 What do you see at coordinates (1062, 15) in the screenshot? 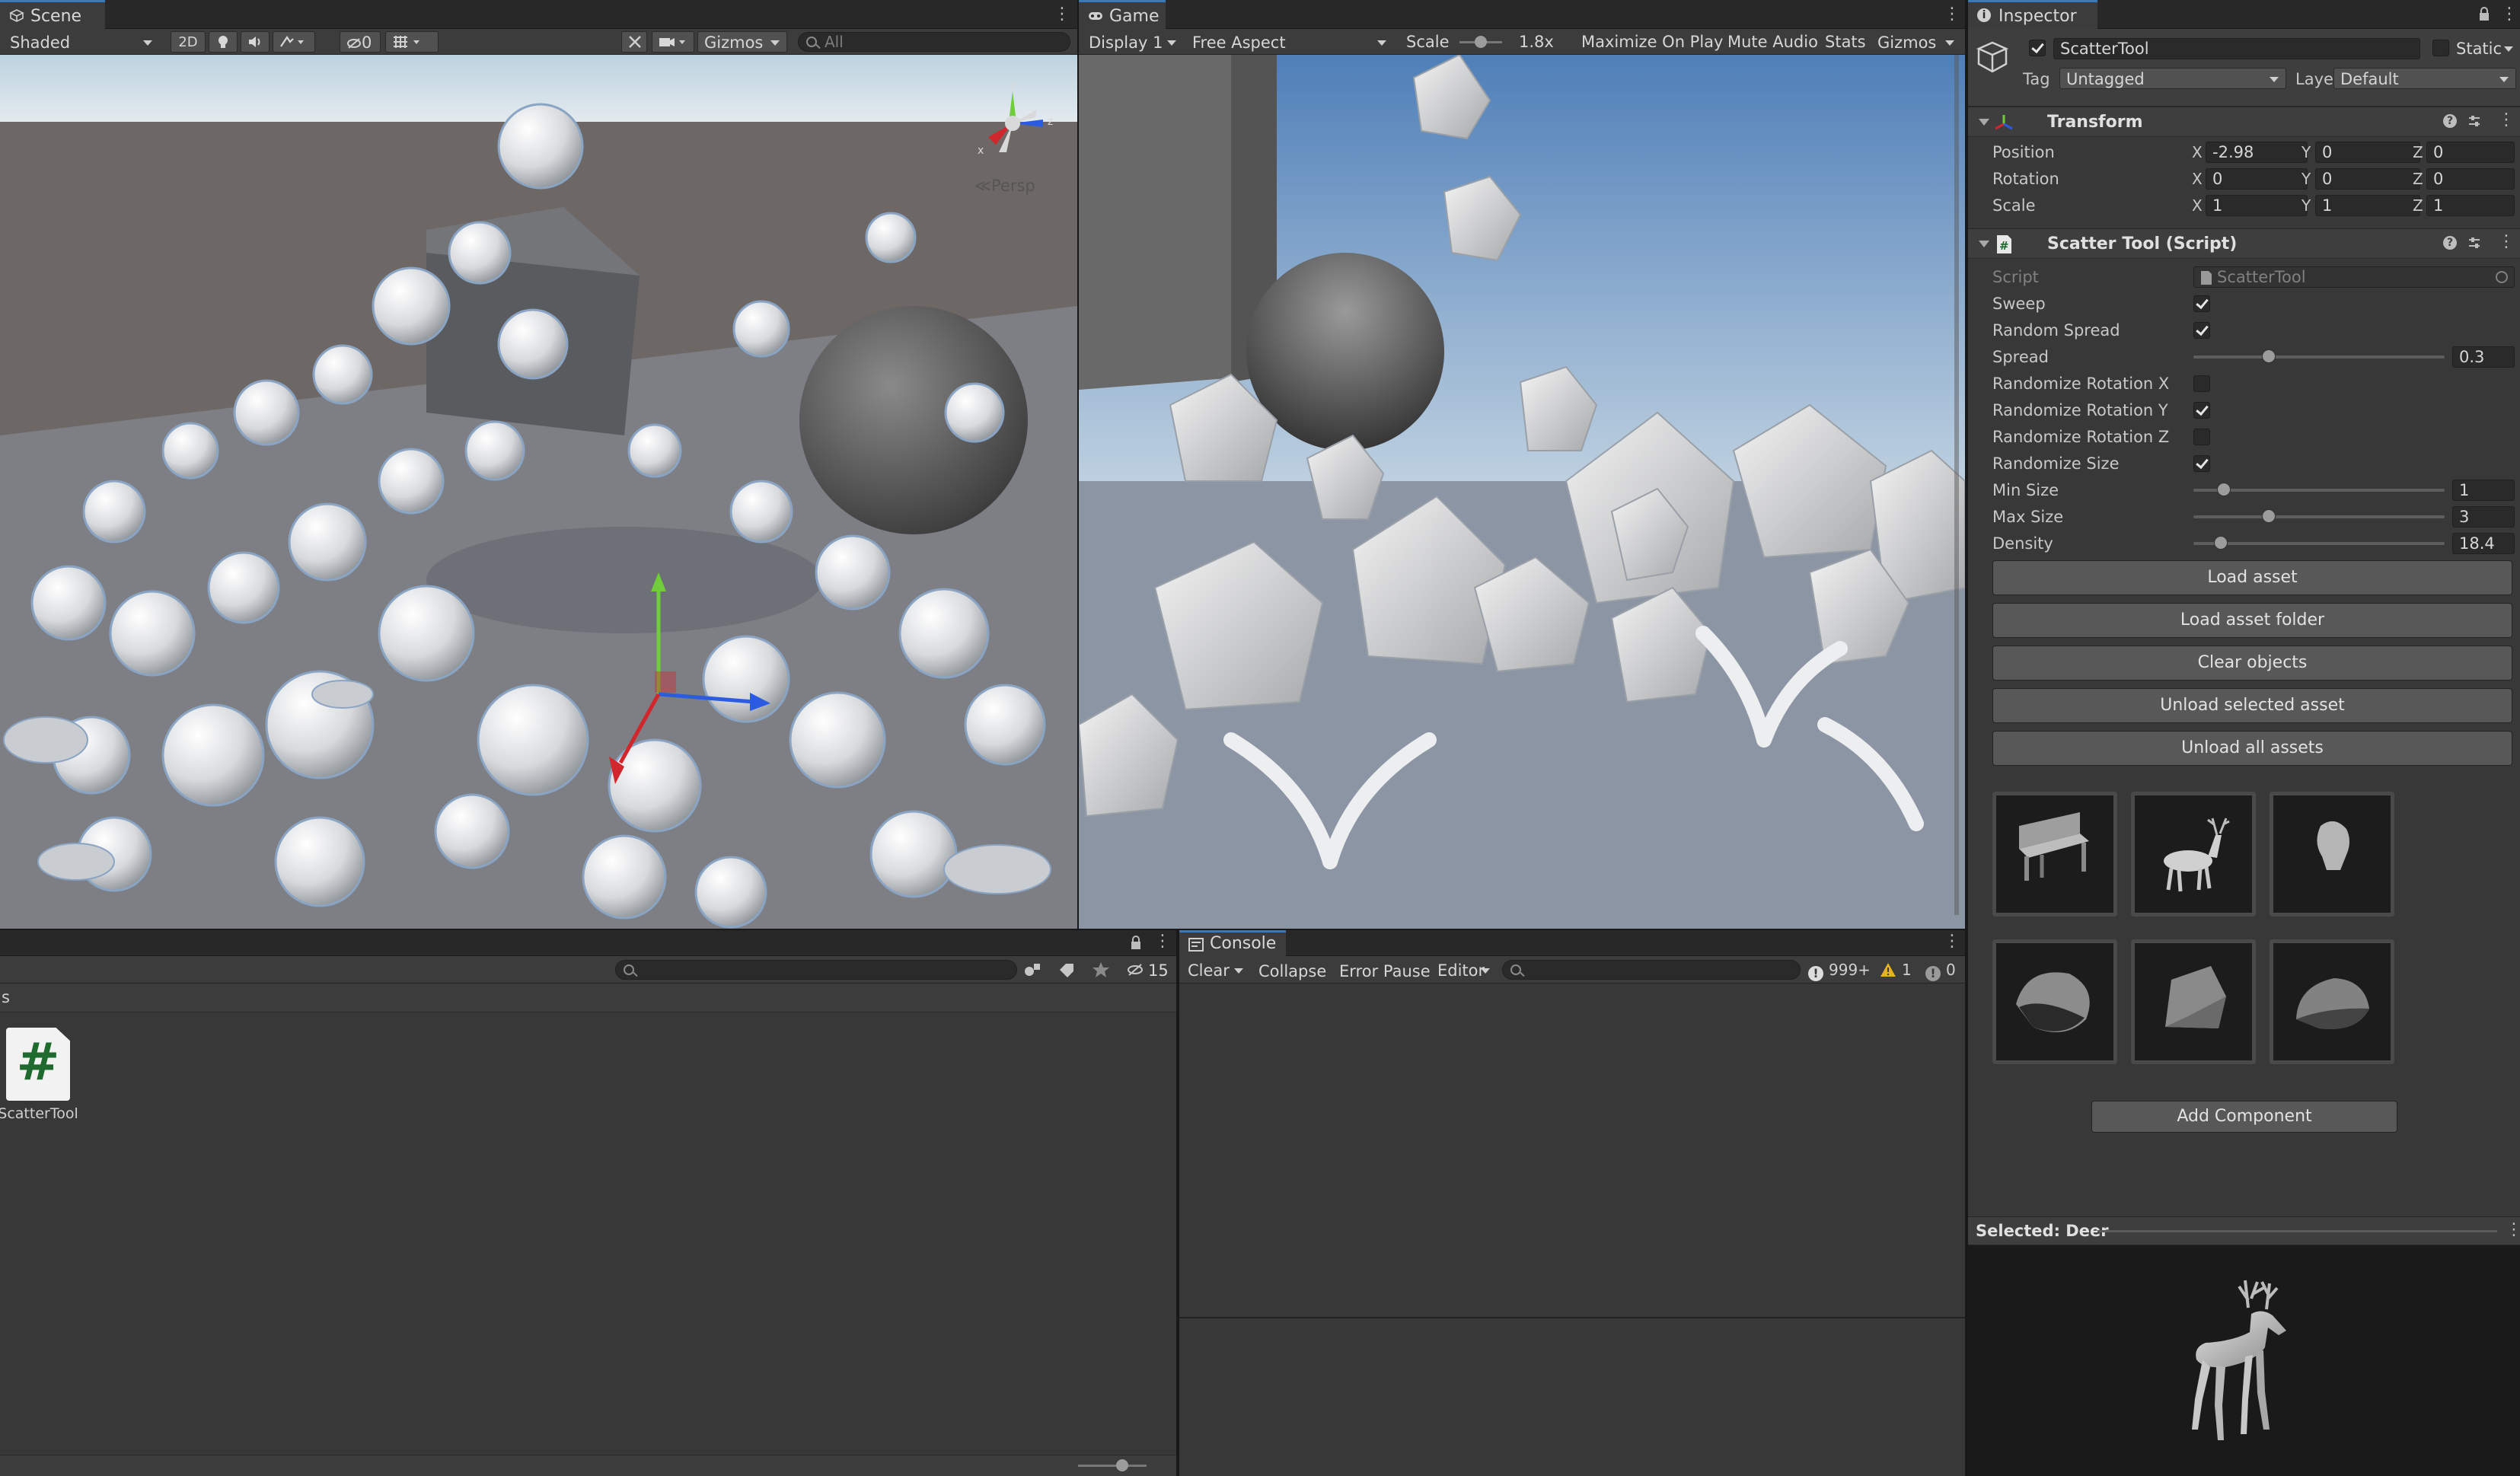
I see `scene-menu-icon: ⋮` at bounding box center [1062, 15].